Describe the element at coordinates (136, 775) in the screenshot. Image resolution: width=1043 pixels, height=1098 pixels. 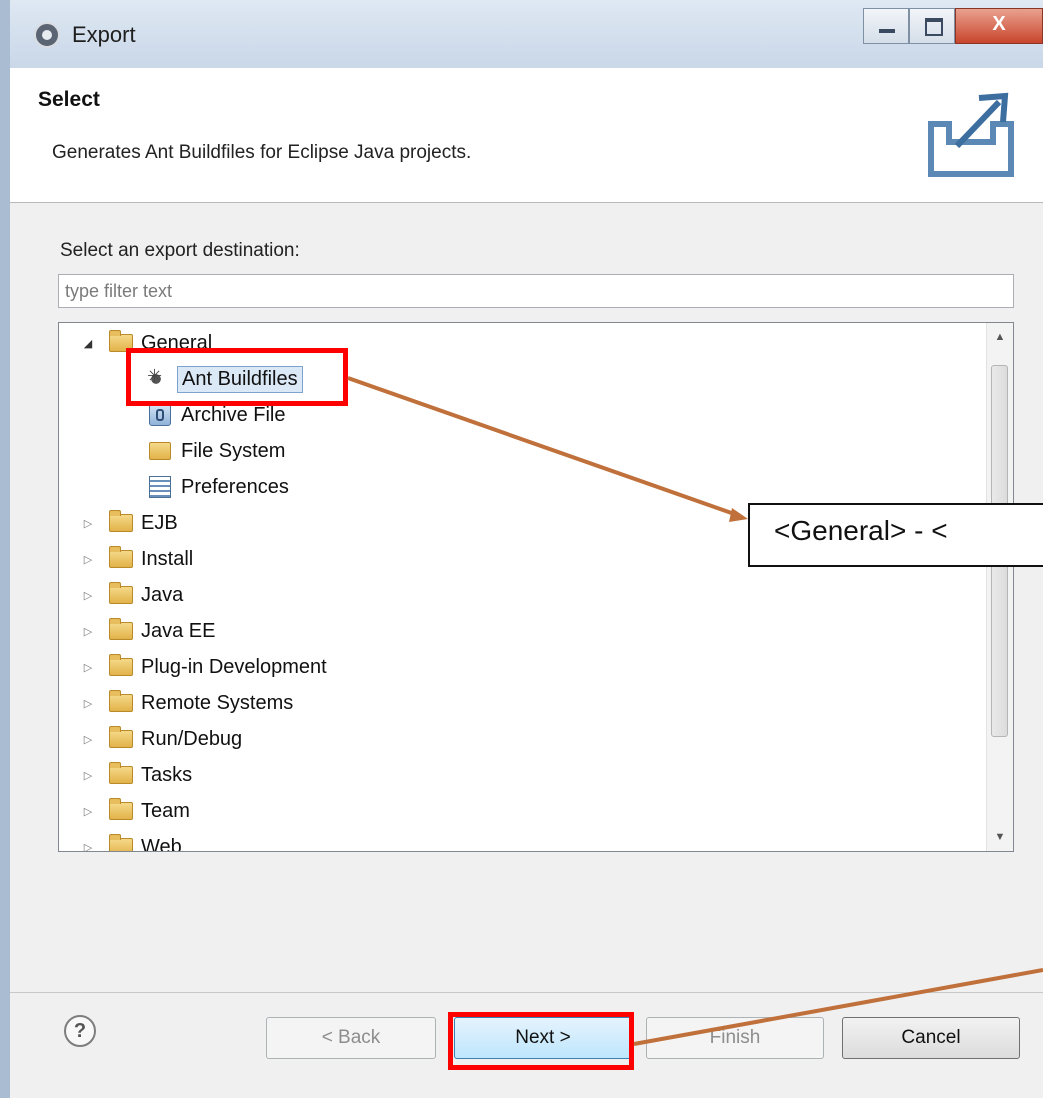
I see `tree-item-tasks: ▷ Tasks` at that location.